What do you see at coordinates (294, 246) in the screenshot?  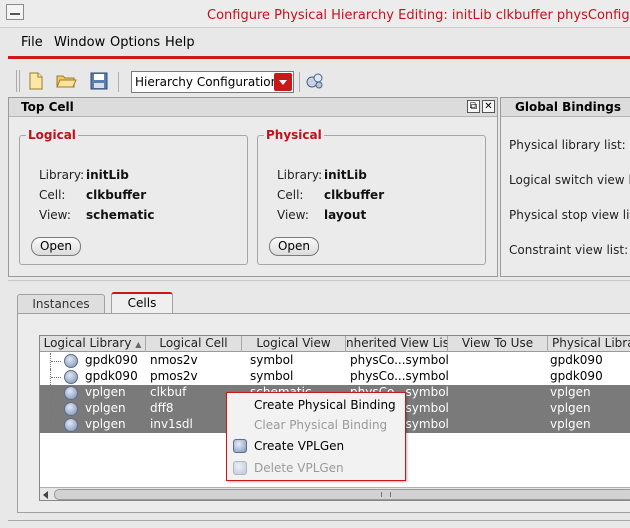 I see `physical-open-button: Open` at bounding box center [294, 246].